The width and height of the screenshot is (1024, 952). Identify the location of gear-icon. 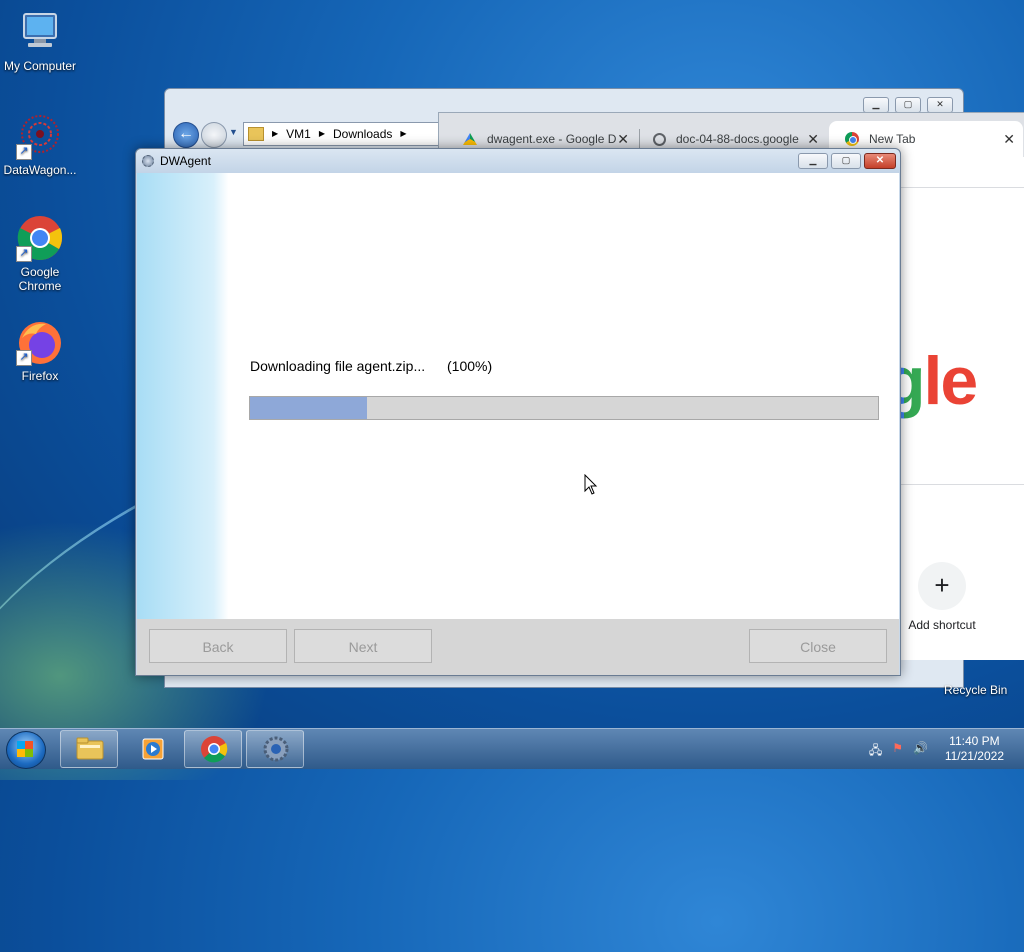
(276, 749).